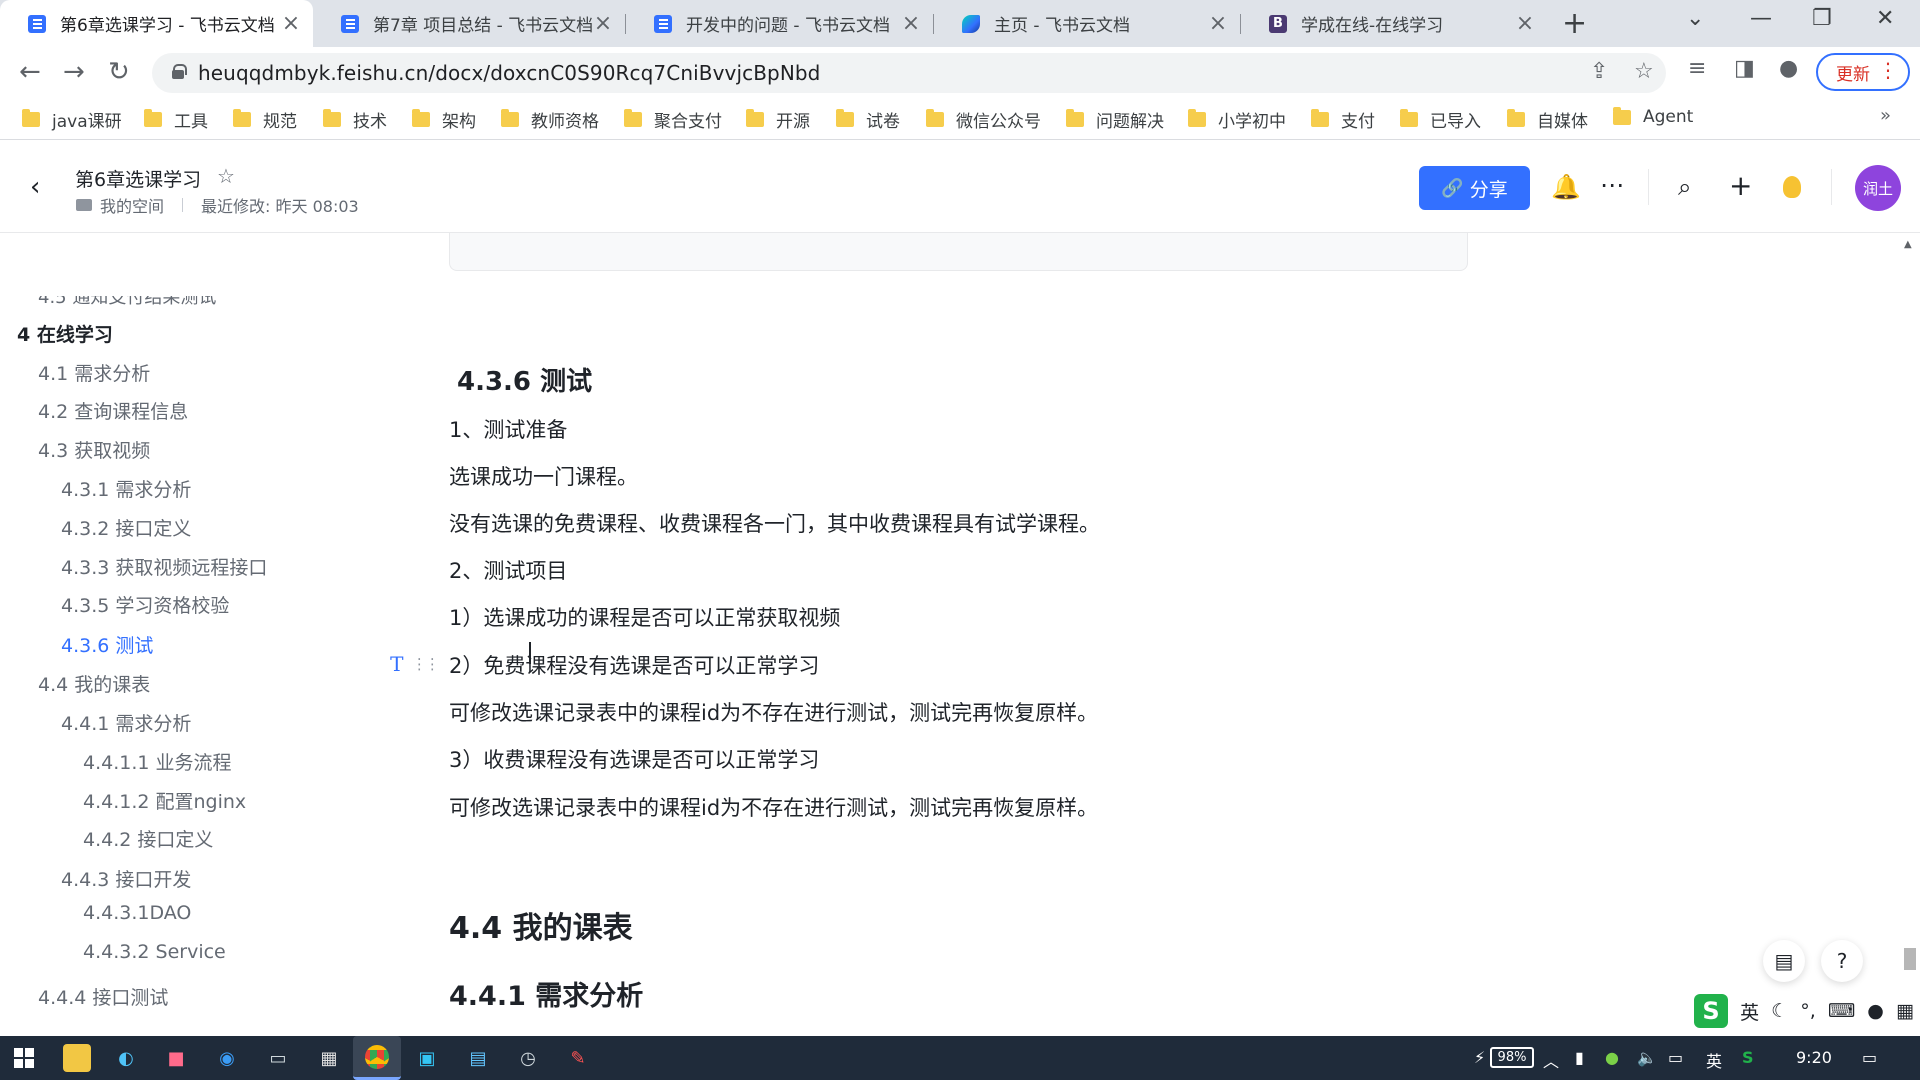 The height and width of the screenshot is (1080, 1920). I want to click on bookmark-folder: 开源, so click(778, 119).